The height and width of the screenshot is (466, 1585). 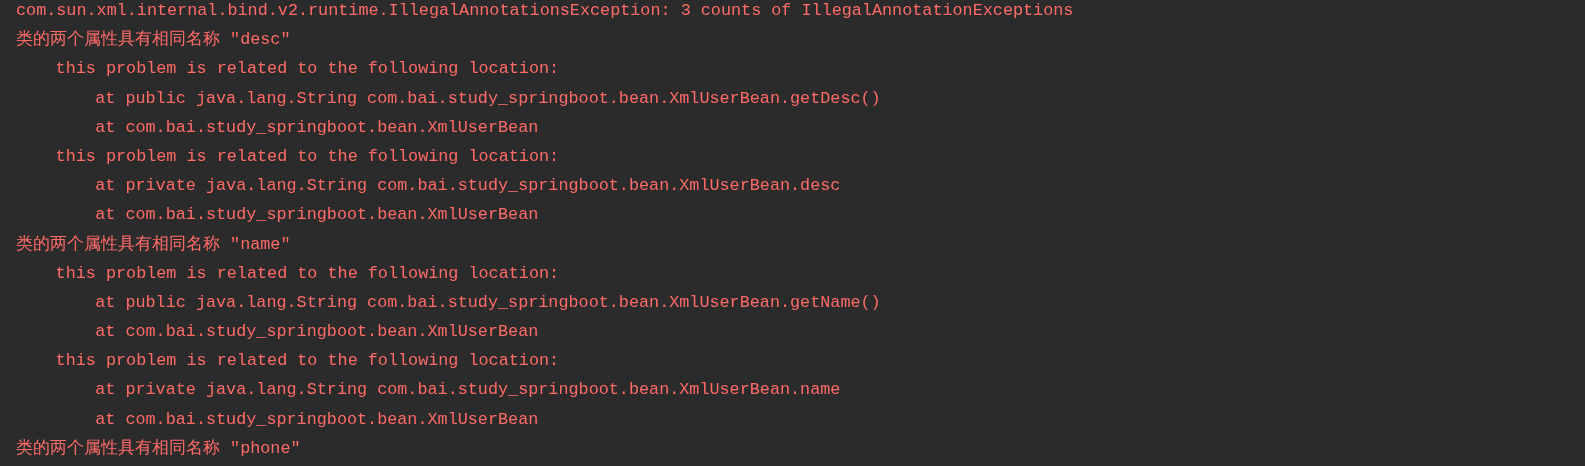 I want to click on console-line: at public java.lang.String com.bai.study_springboot.bean.XmlUserBean.getDesc(), so click(x=488, y=98).